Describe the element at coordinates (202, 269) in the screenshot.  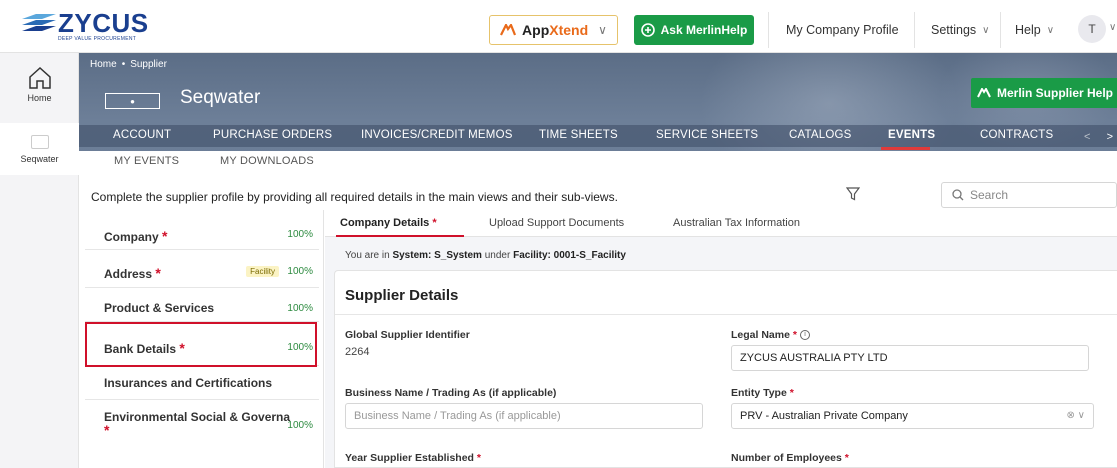
I see `section-item-address: Address * Facility 100%` at that location.